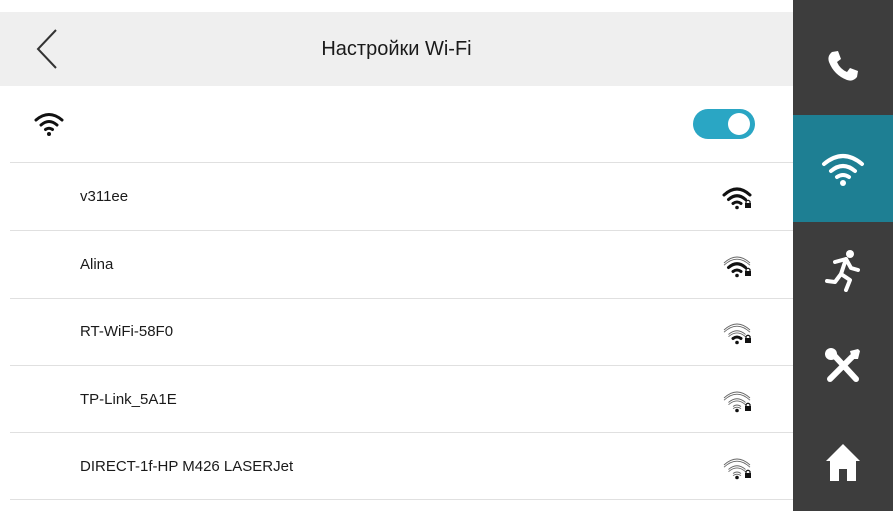  What do you see at coordinates (396, 466) in the screenshot?
I see `network-item: DIRECT-1f-HP M426 LASERJet` at bounding box center [396, 466].